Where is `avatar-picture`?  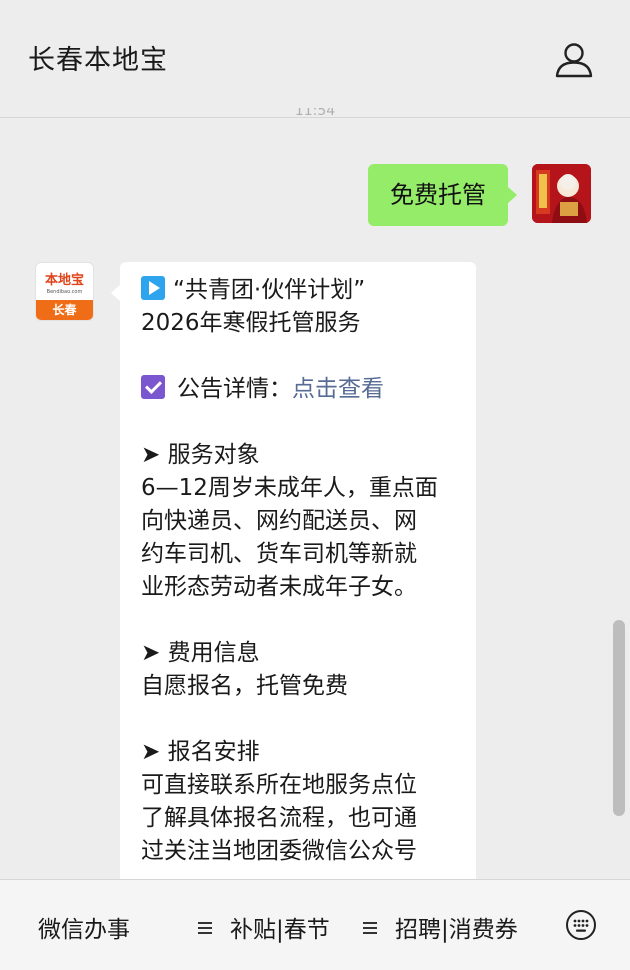
avatar-picture is located at coordinates (561, 193).